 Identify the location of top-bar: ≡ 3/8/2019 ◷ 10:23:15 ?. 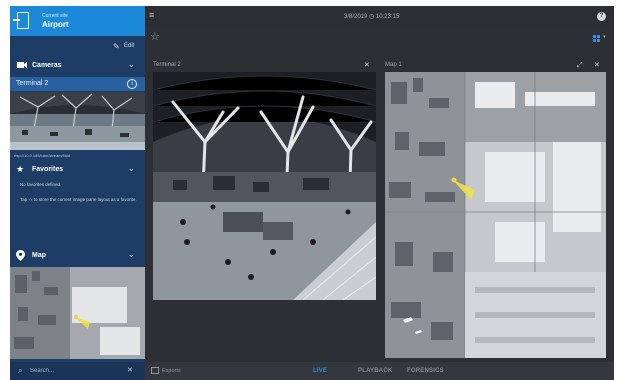
(379, 16).